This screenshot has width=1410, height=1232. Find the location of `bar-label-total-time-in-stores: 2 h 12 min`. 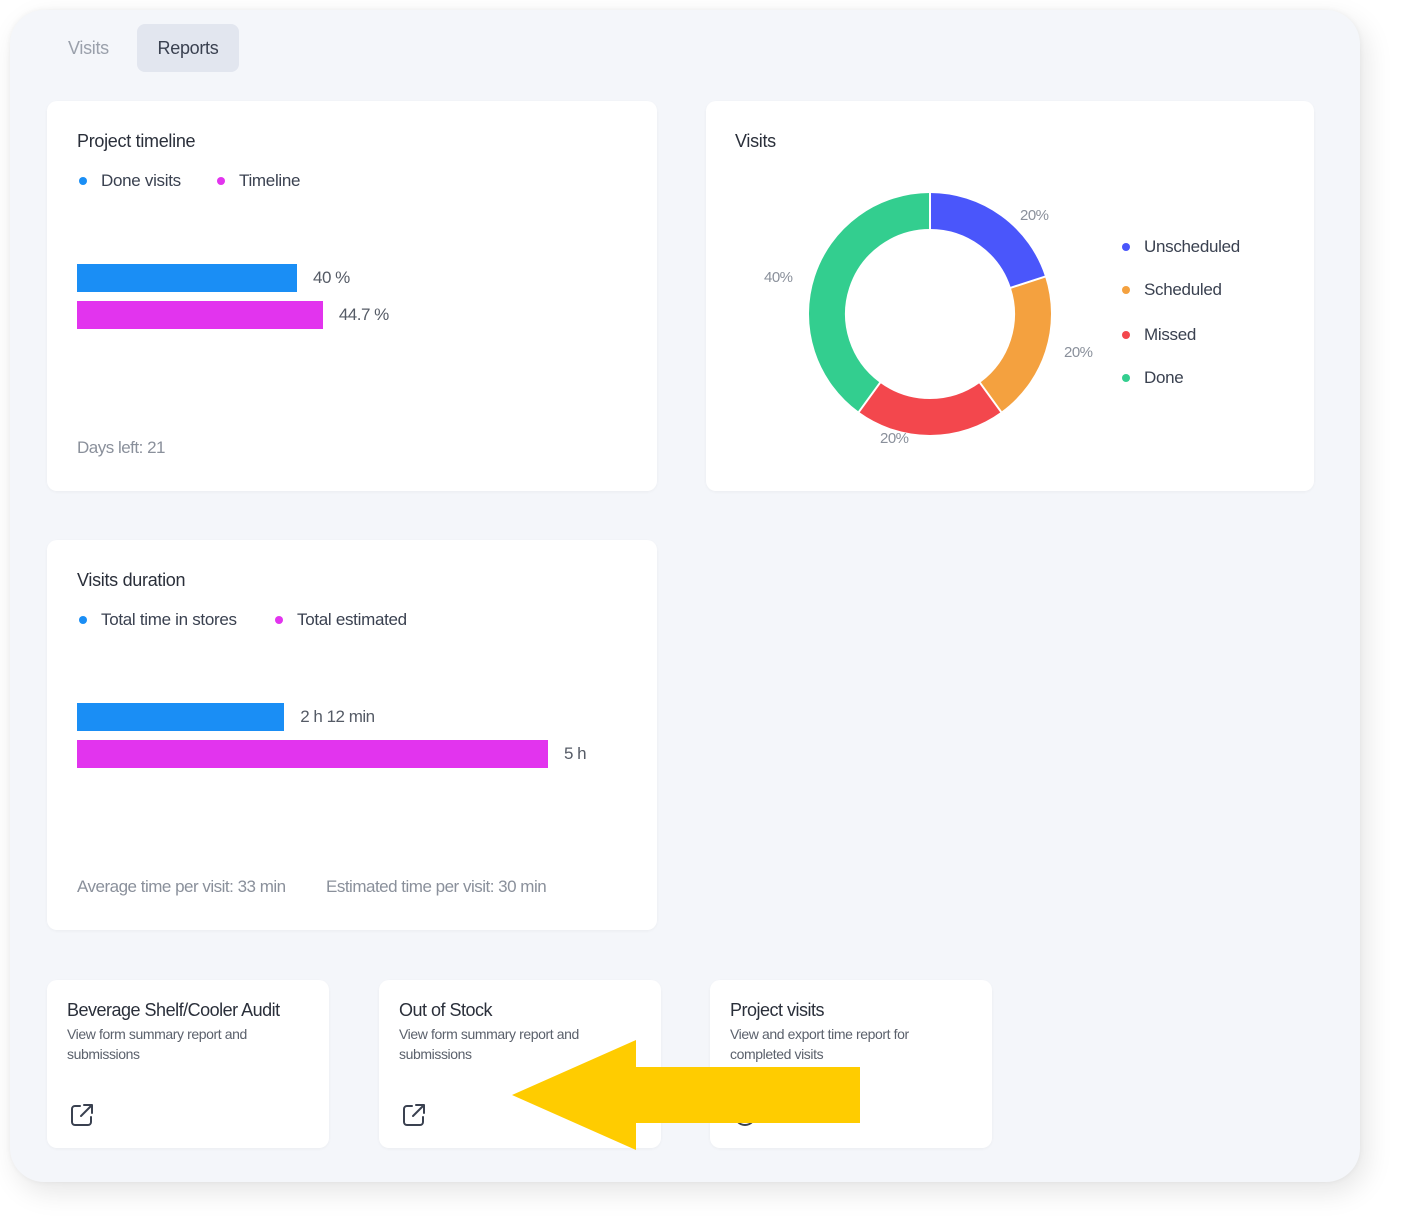

bar-label-total-time-in-stores: 2 h 12 min is located at coordinates (337, 716).